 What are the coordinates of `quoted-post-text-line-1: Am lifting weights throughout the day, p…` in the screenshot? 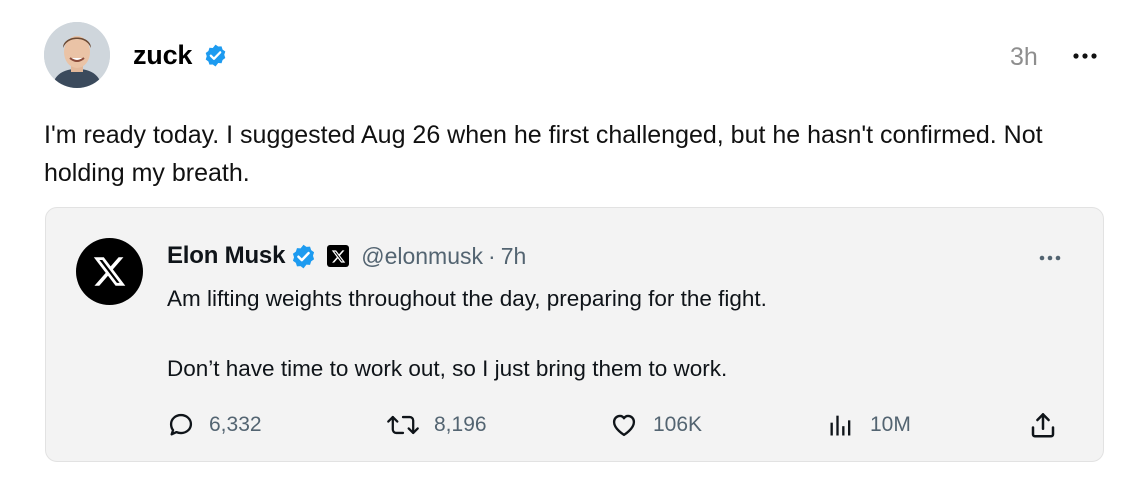 It's located at (467, 298).